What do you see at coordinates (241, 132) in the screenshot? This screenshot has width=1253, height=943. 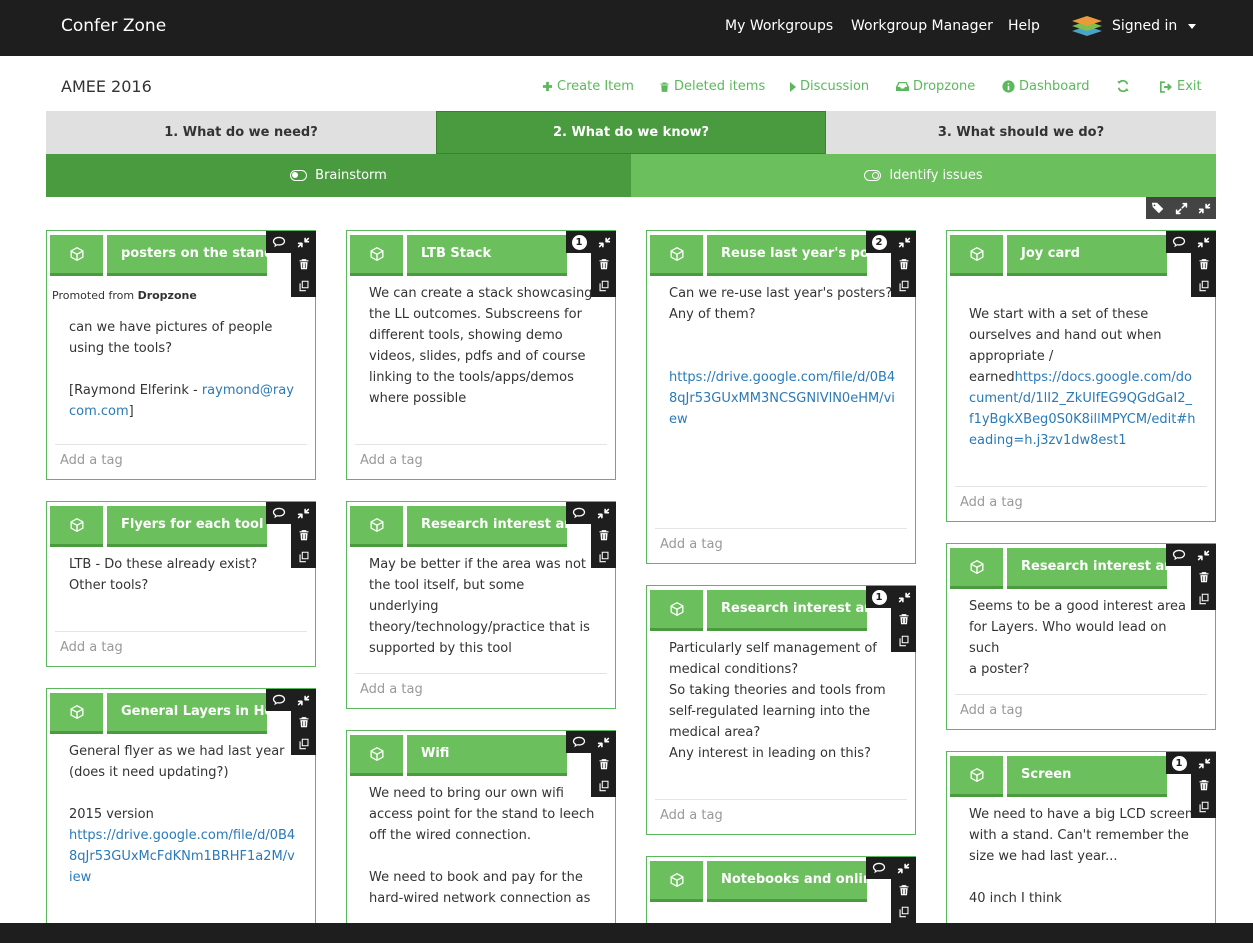 I see `tab-step-1: 1. What do we need?` at bounding box center [241, 132].